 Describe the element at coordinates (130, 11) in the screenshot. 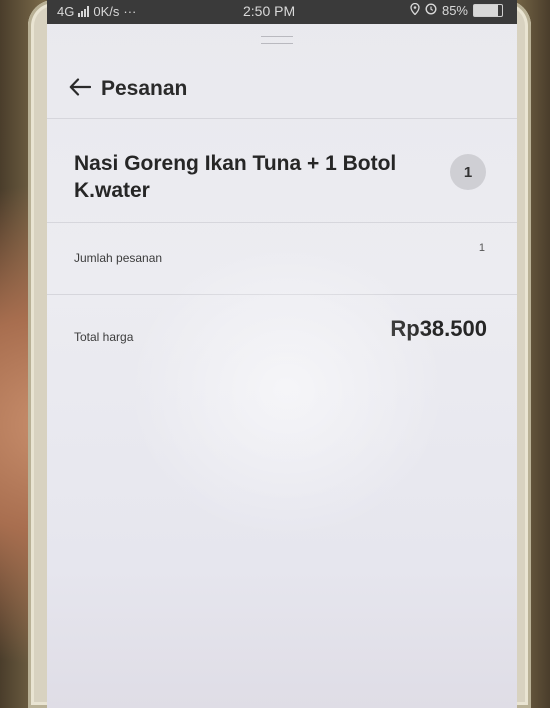

I see `more-notifications-icon: ···` at that location.